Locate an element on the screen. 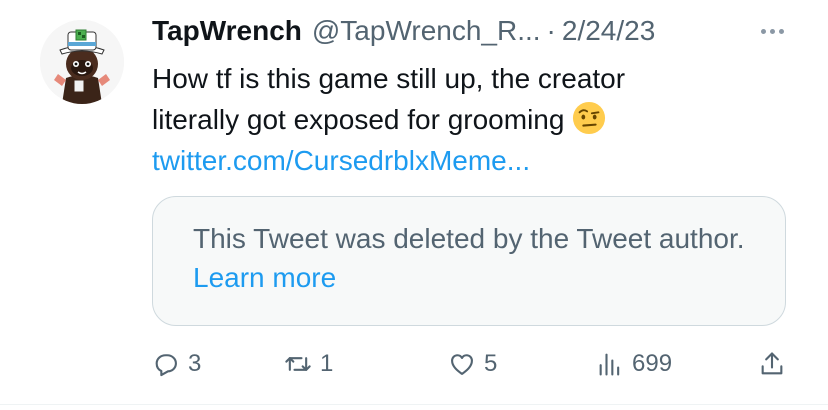  tweet-date: 2/24/23 is located at coordinates (608, 31).